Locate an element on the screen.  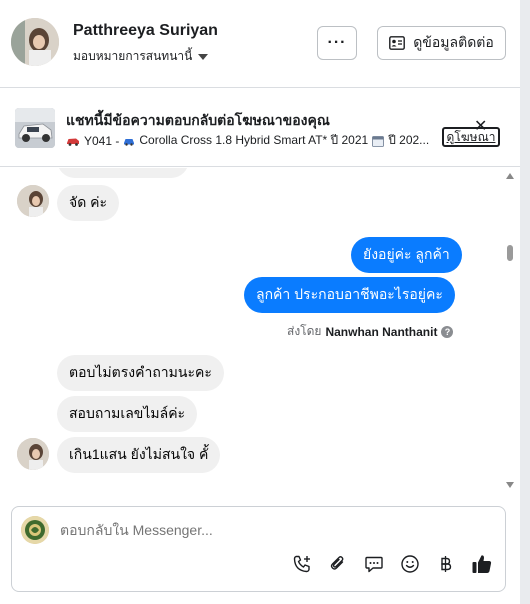
contact-card-icon is located at coordinates (397, 43).